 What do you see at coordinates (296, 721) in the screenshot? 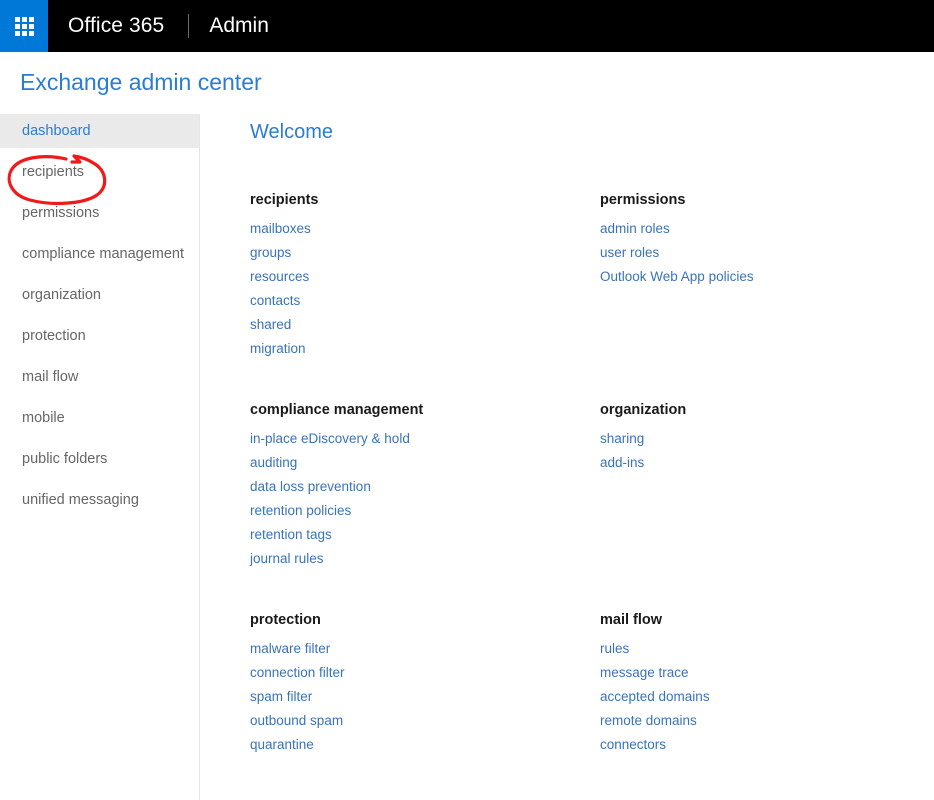
I see `tile-link-outbound-spam: outbound spam` at bounding box center [296, 721].